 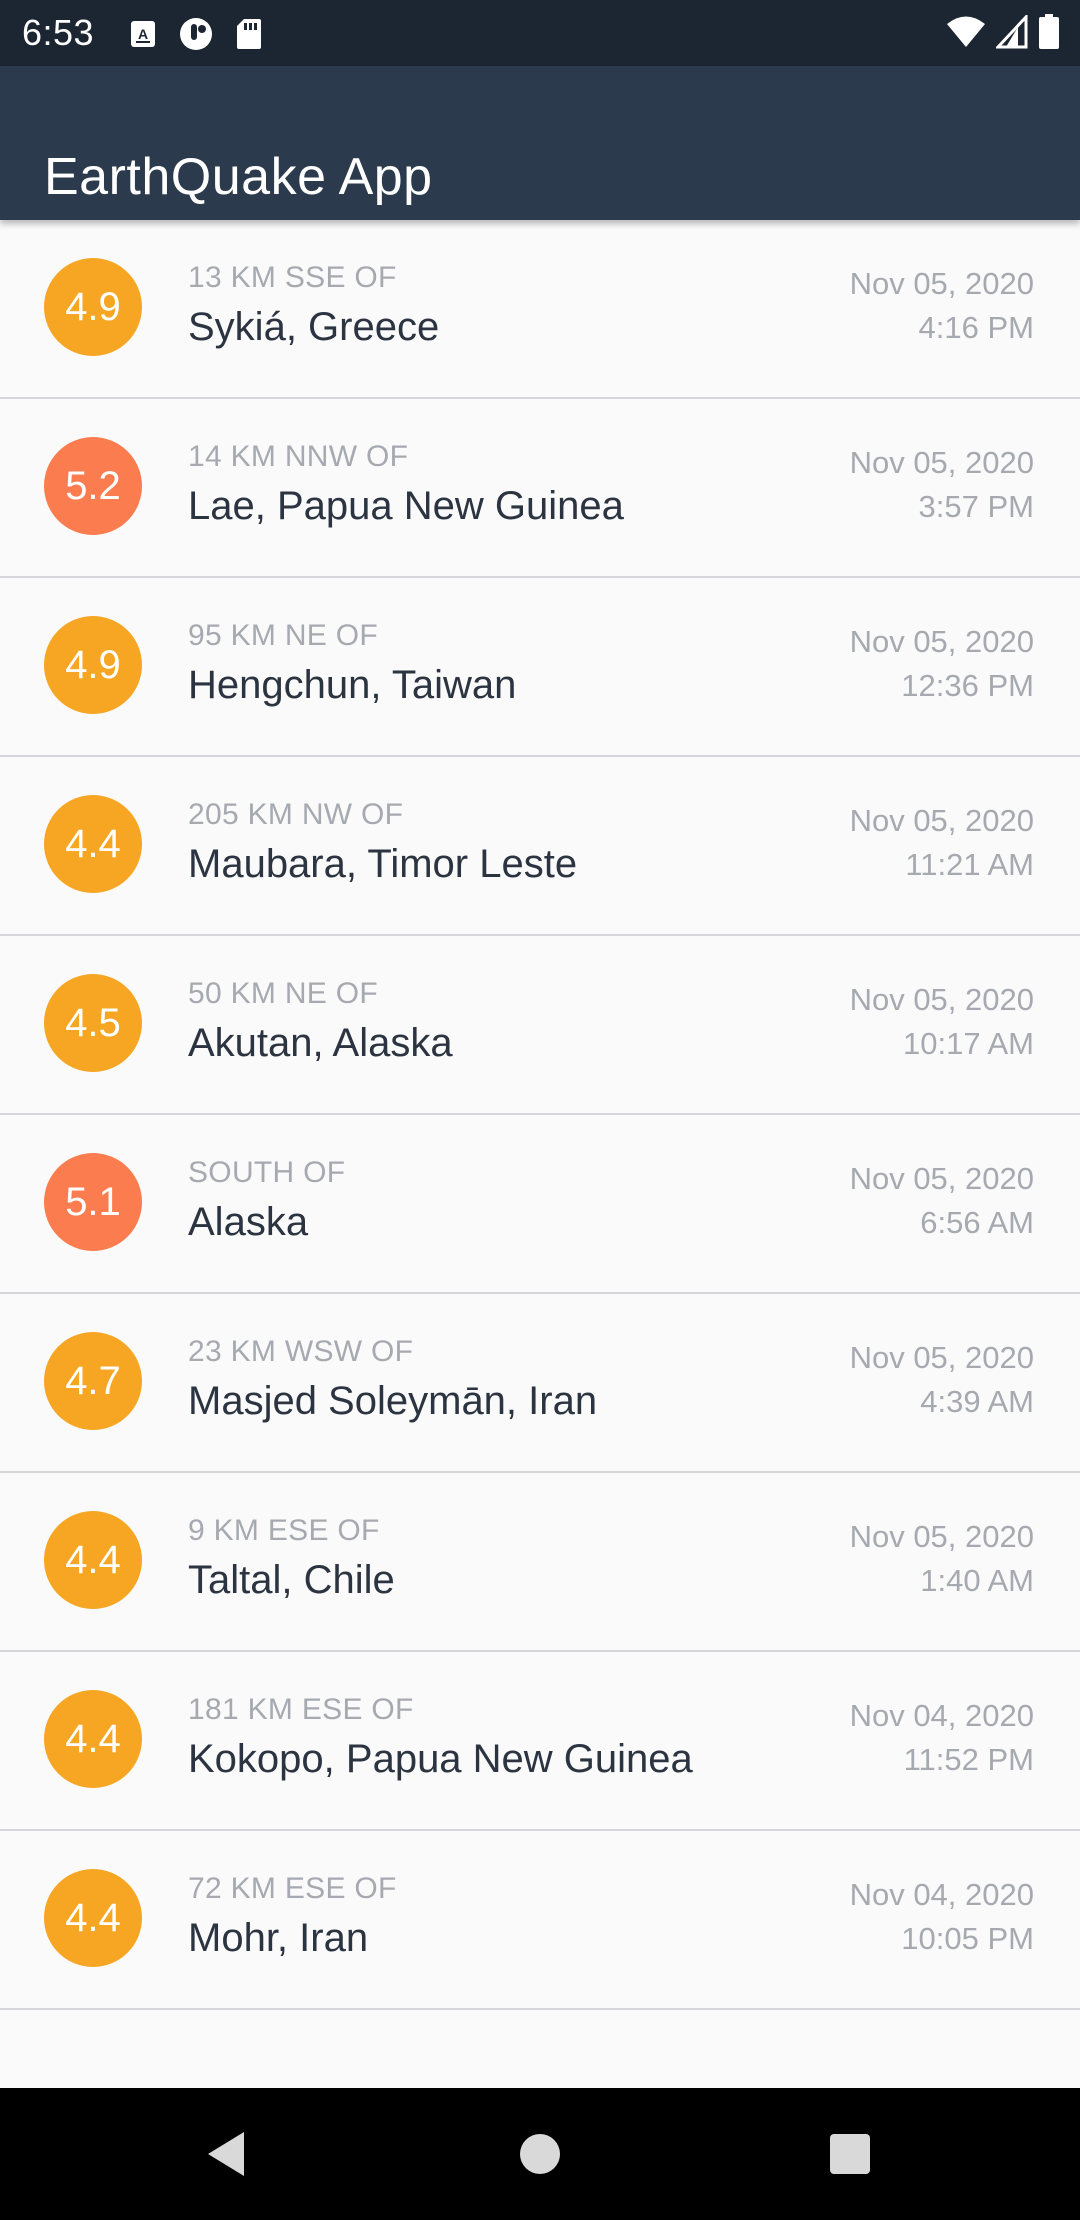 I want to click on keyboard-a-icon: A, so click(x=143, y=36).